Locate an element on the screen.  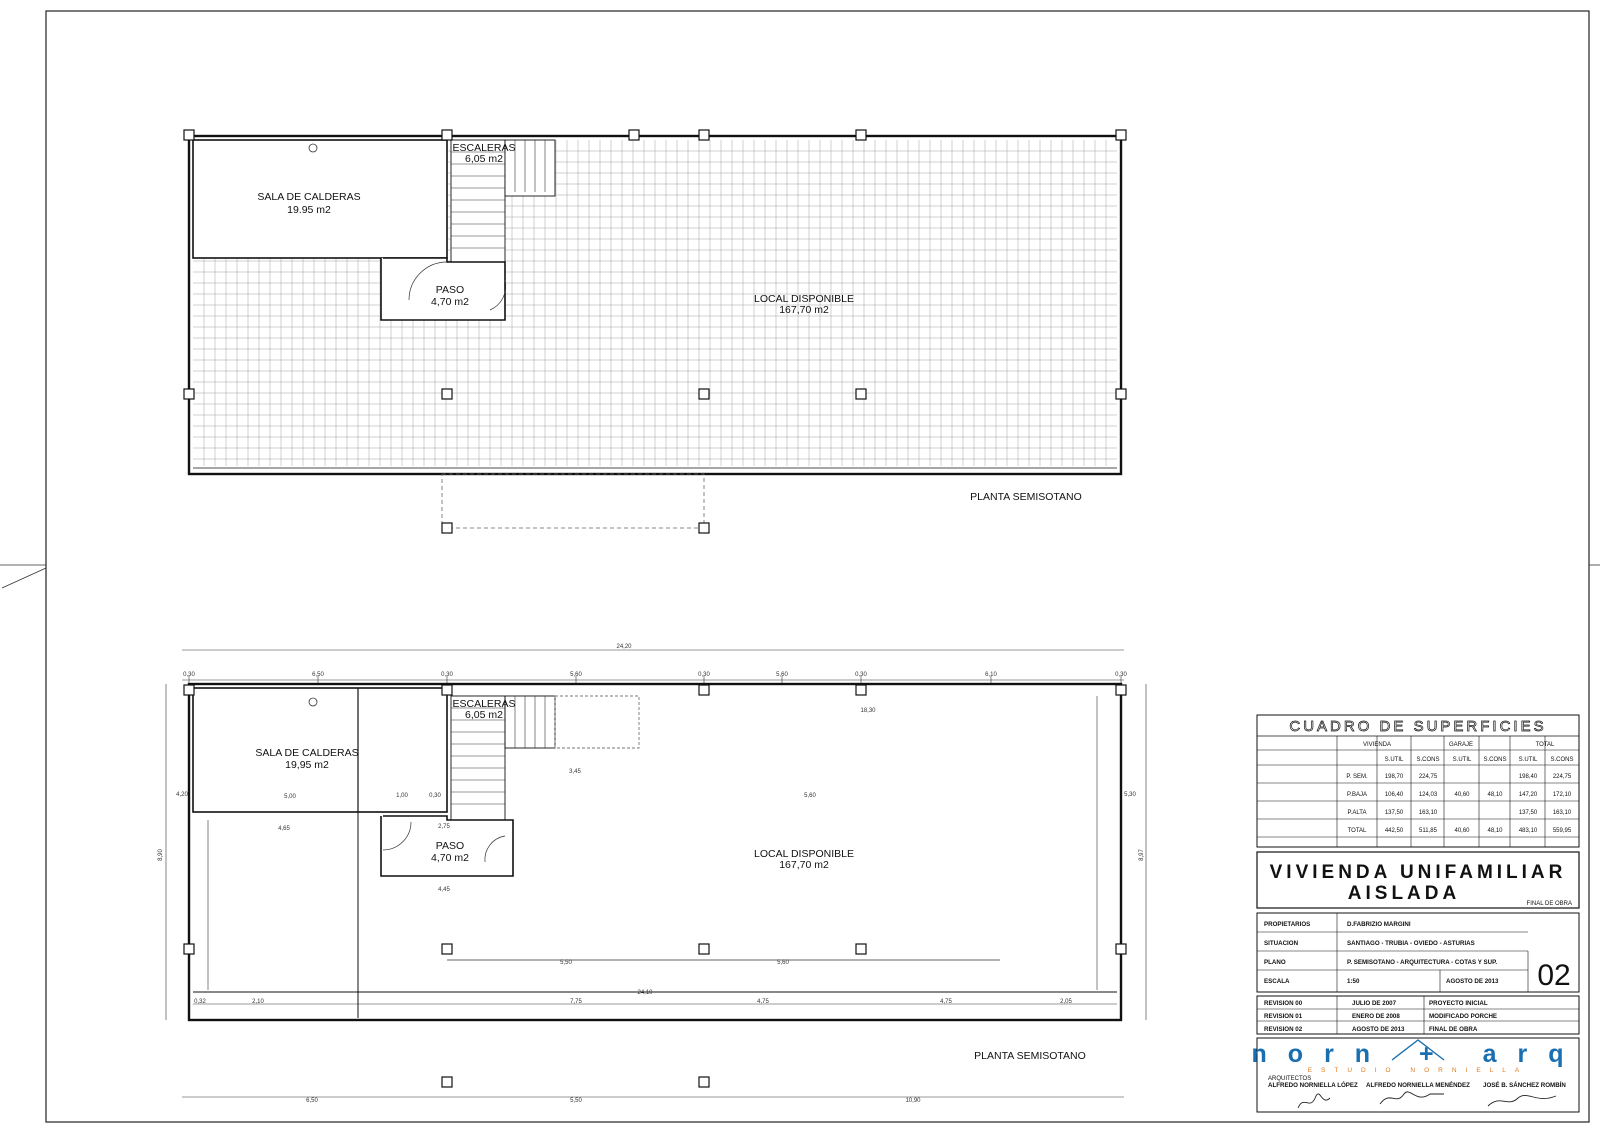
fold-mark-left-diag is located at coordinates (24, 578).